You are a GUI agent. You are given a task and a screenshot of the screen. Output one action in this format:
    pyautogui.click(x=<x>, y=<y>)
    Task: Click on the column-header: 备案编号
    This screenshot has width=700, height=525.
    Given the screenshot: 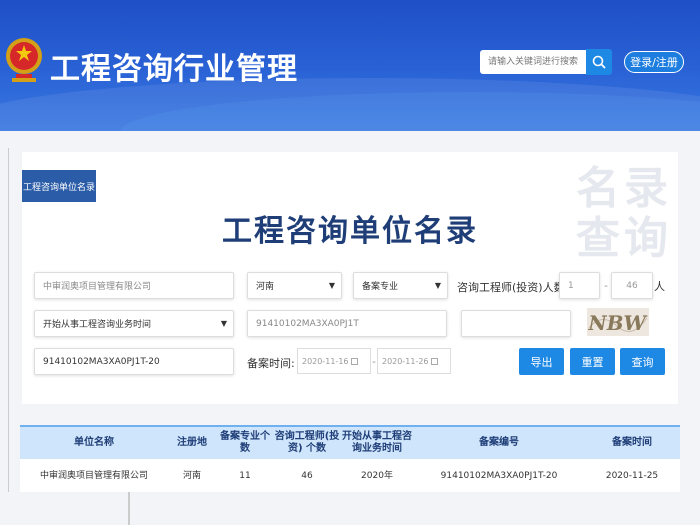 What is the action you would take?
    pyautogui.click(x=499, y=442)
    